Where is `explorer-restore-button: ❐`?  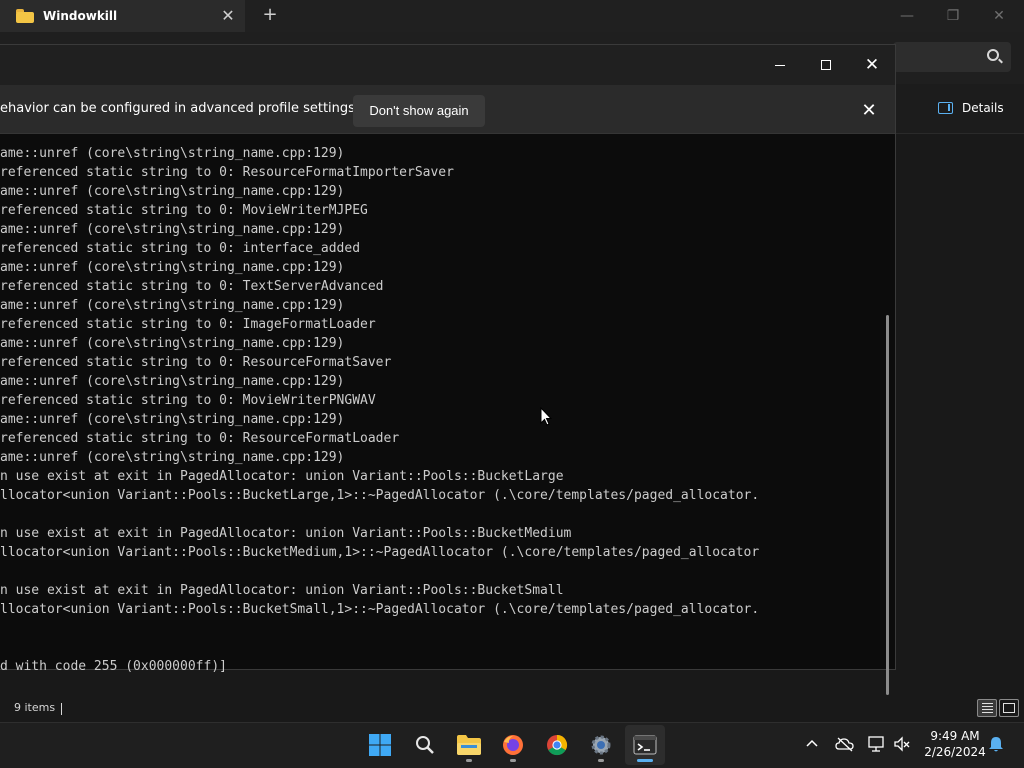 explorer-restore-button: ❐ is located at coordinates (953, 16).